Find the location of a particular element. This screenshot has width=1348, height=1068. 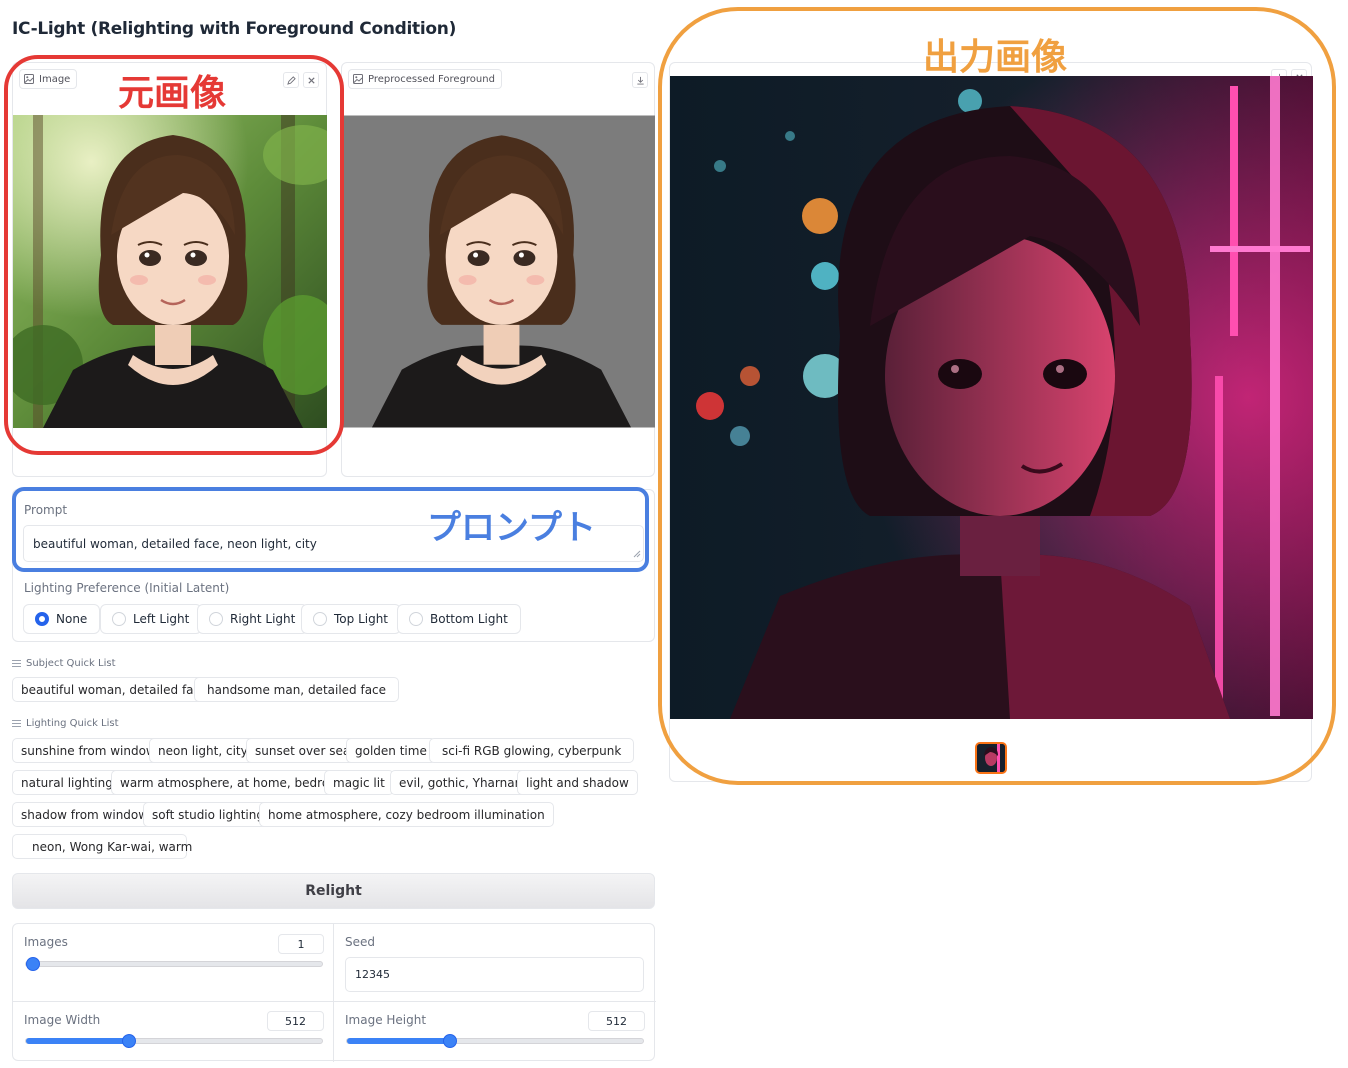

lighting-quick-list-label: Lighting Quick List is located at coordinates (65, 723).